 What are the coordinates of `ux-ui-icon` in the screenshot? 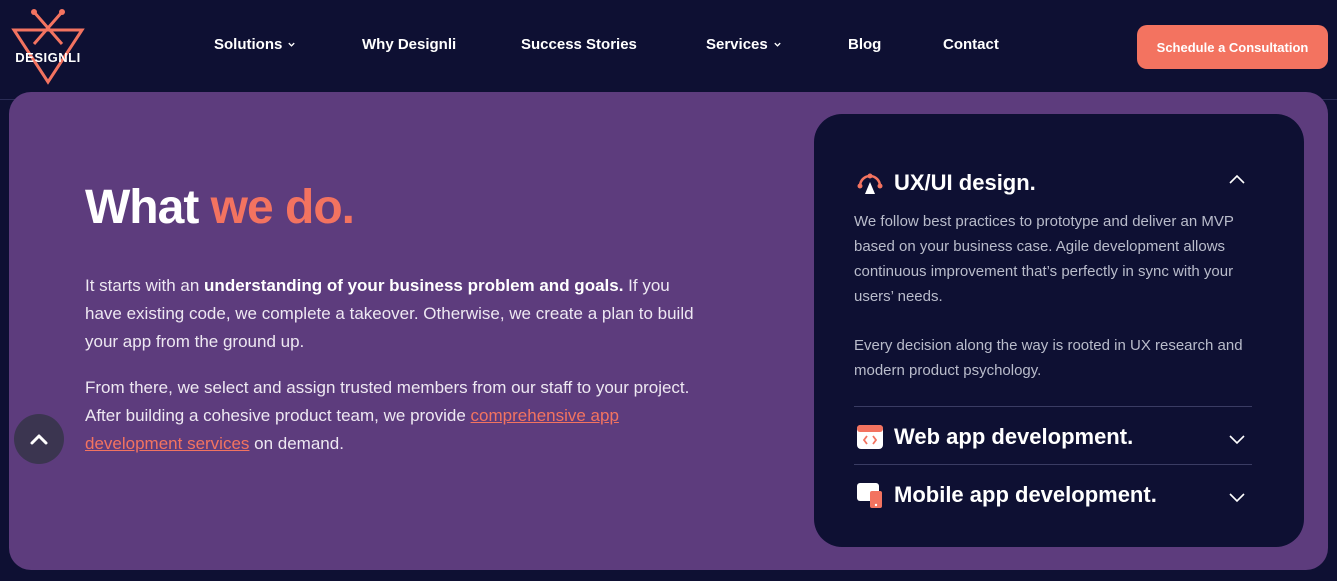 It's located at (870, 183).